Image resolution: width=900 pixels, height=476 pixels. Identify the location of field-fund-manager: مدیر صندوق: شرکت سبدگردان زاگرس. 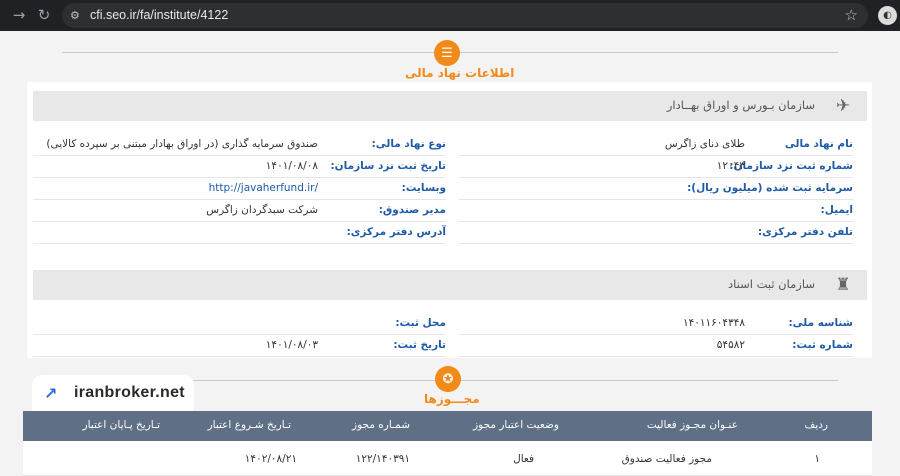
(239, 211).